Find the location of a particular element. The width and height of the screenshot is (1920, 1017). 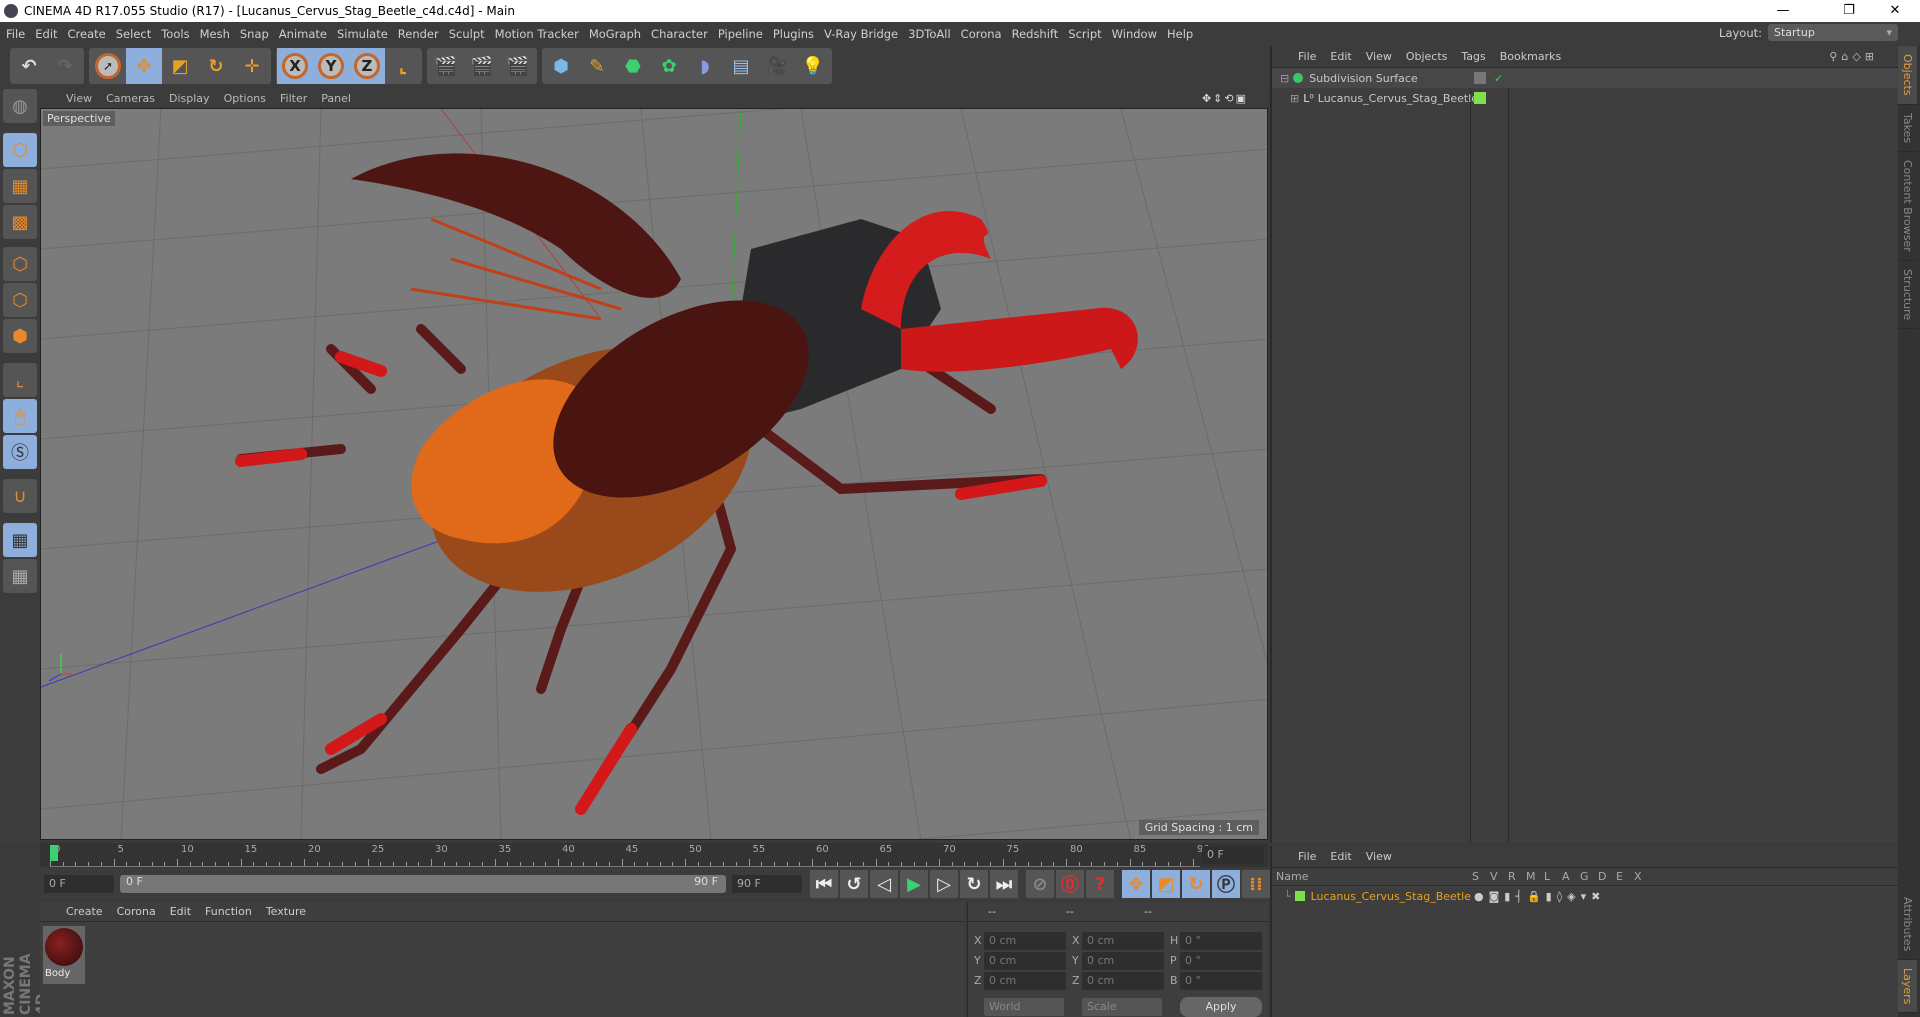

layer-row: └ Lucanus_Cervus_Stag_Beetle ●◙▮┤🔒▮◊◈▾✖ is located at coordinates (1585, 896).